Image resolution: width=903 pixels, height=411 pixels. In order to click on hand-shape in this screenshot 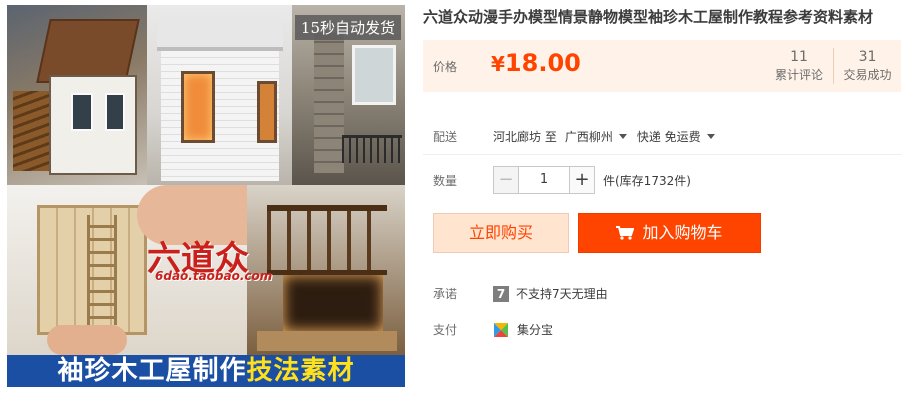, I will do `click(87, 340)`.